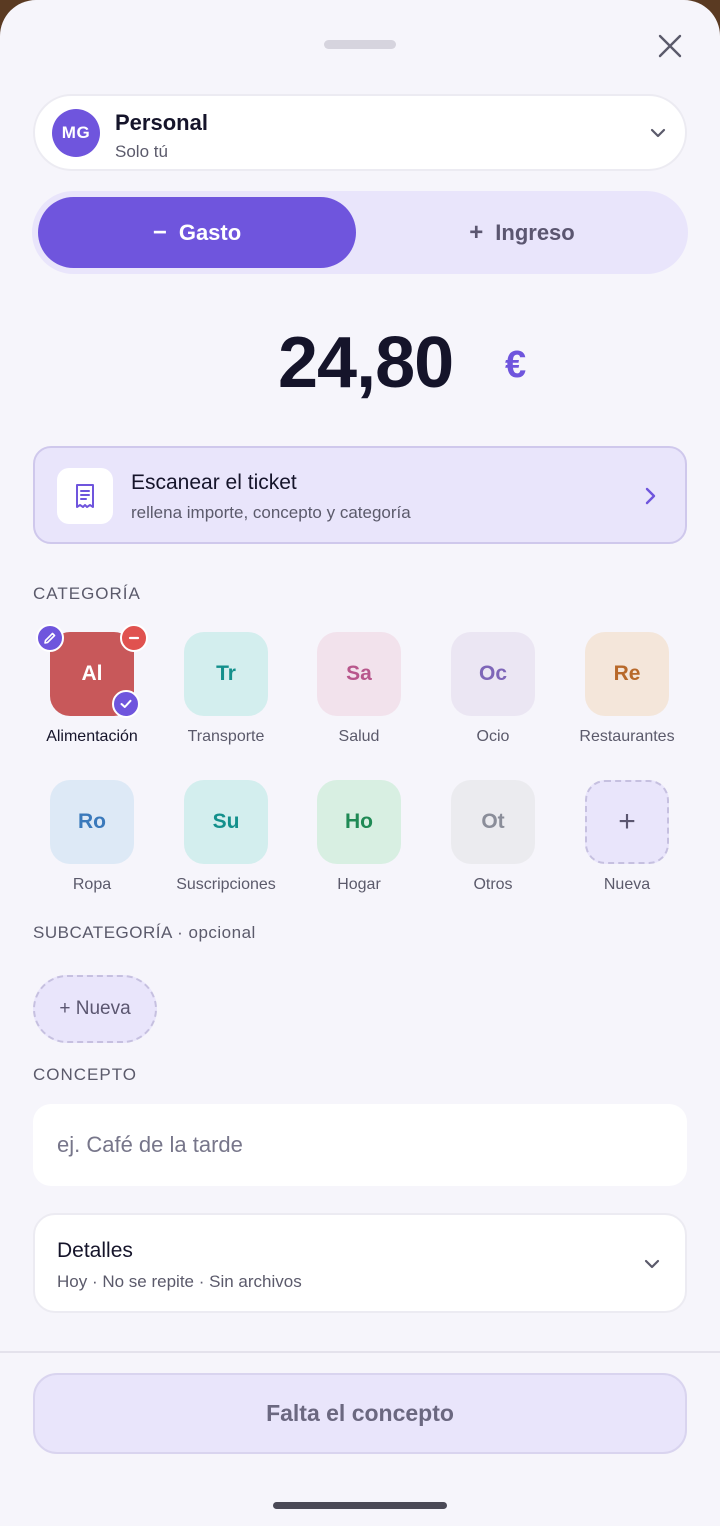 The width and height of the screenshot is (720, 1526). What do you see at coordinates (92, 673) in the screenshot?
I see `category-abbr: Al` at bounding box center [92, 673].